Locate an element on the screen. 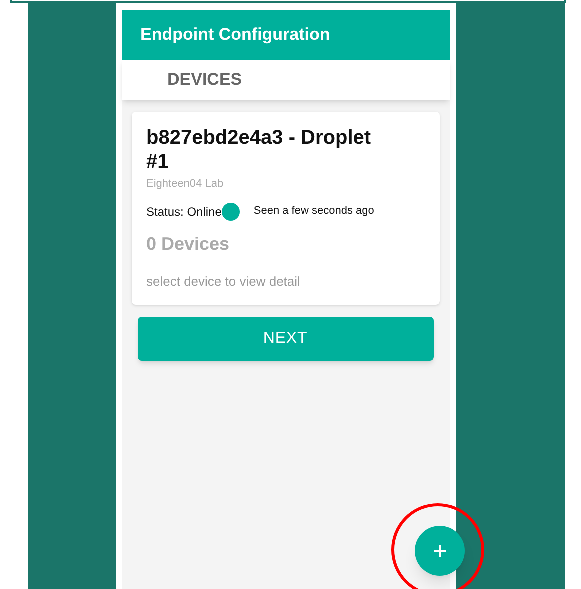  status-label: Status: Online is located at coordinates (184, 212).